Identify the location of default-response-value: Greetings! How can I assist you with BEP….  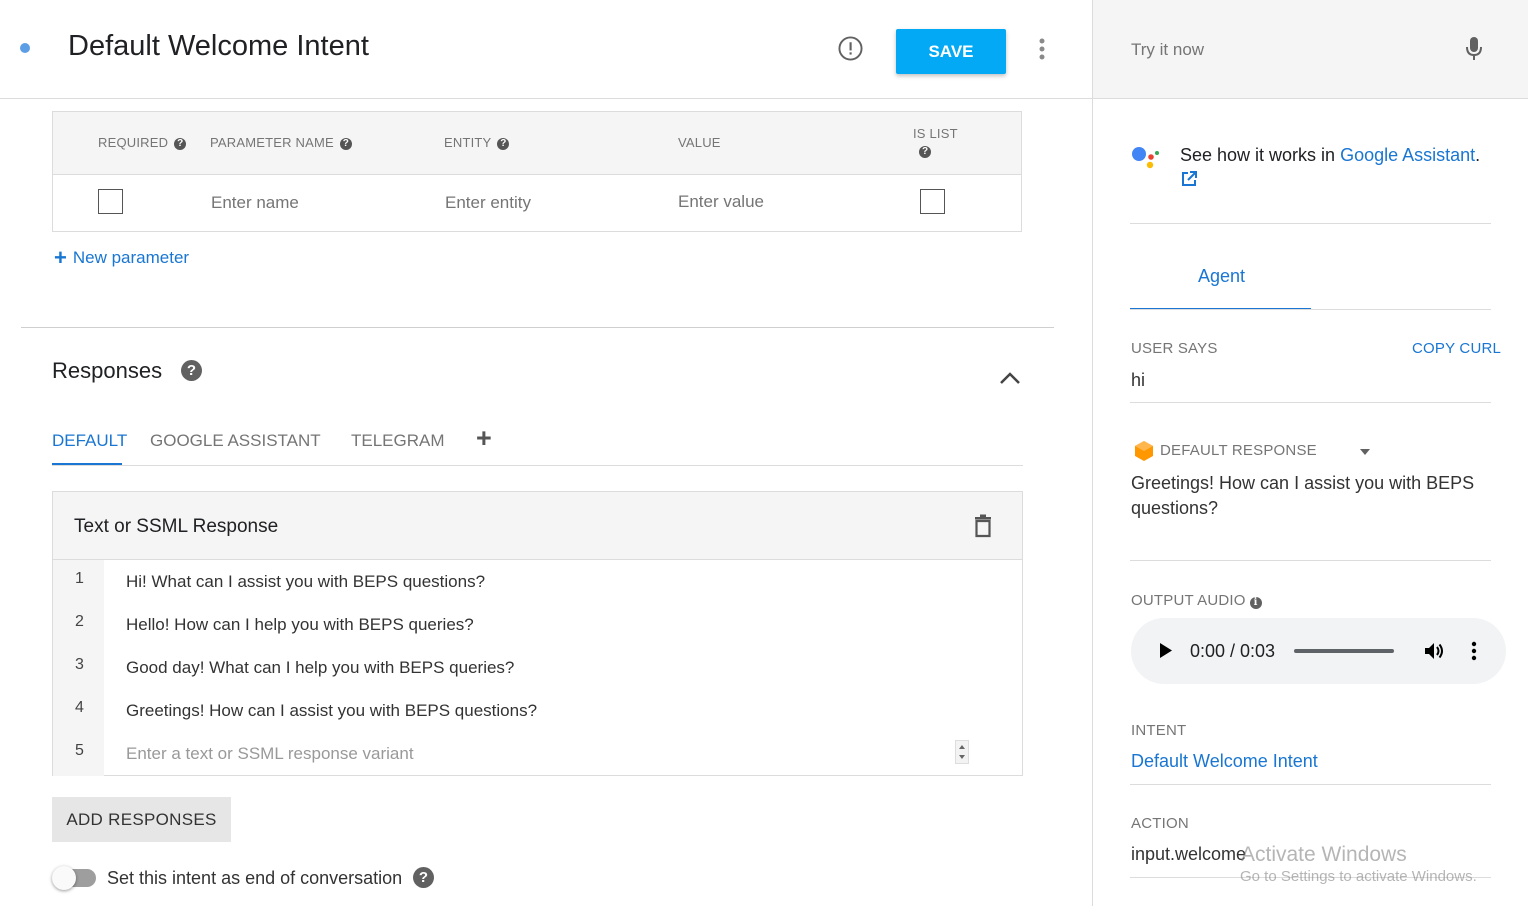
(1303, 495).